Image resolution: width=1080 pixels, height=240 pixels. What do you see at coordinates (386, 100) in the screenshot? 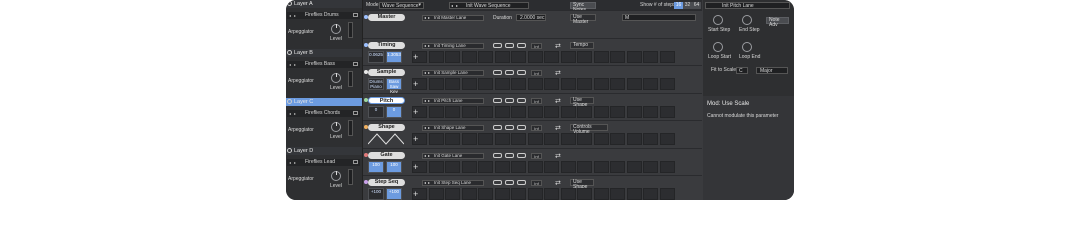
I see `lane-name-button: Pitch` at bounding box center [386, 100].